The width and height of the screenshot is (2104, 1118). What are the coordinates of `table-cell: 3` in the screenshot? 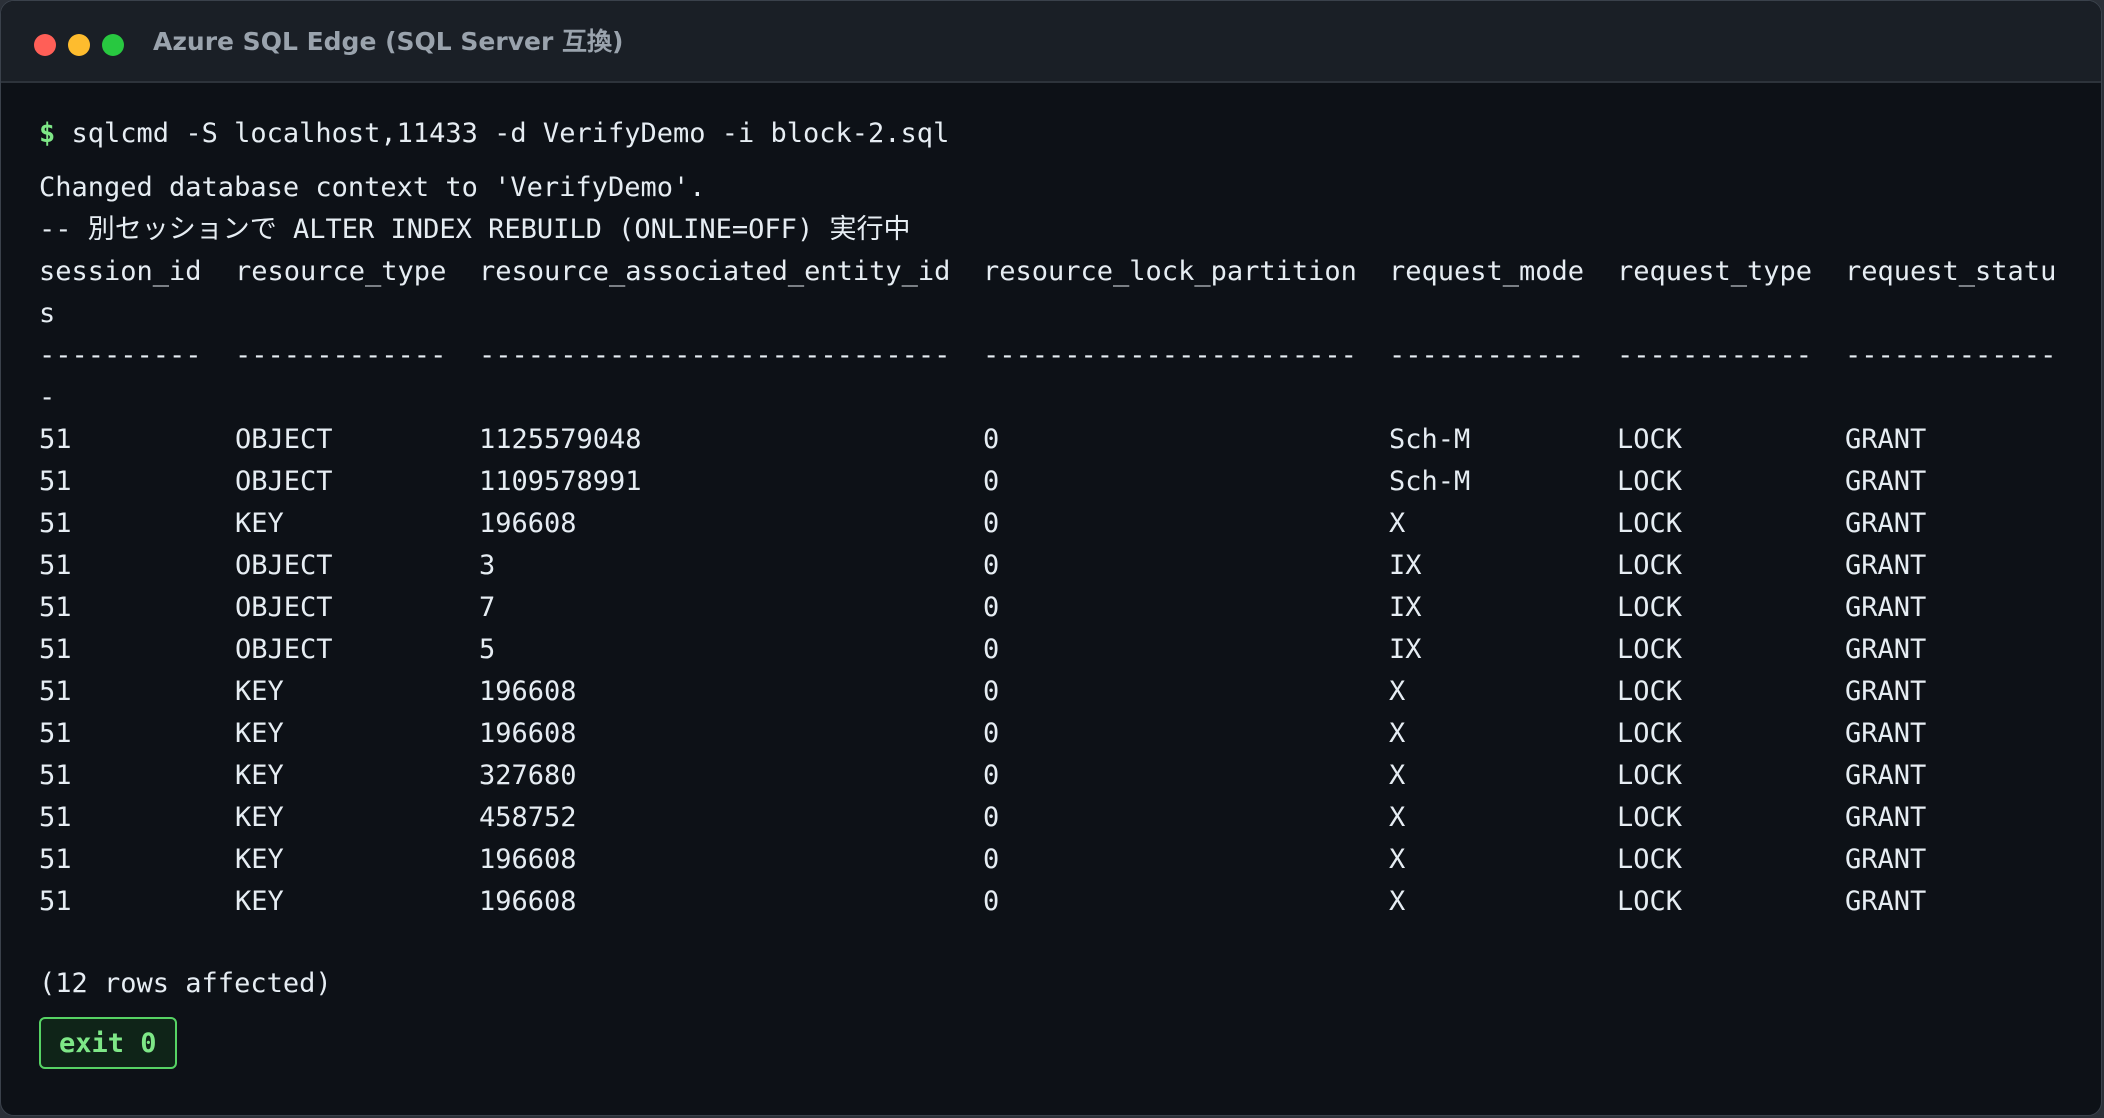 It's located at (487, 565).